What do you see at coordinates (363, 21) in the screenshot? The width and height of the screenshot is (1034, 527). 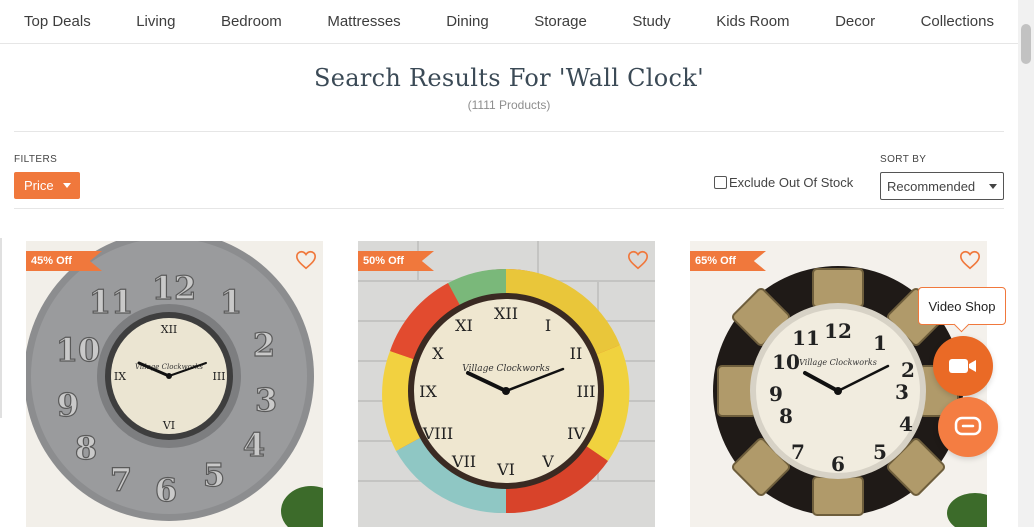 I see `nav-item-mattresses: Mattresses` at bounding box center [363, 21].